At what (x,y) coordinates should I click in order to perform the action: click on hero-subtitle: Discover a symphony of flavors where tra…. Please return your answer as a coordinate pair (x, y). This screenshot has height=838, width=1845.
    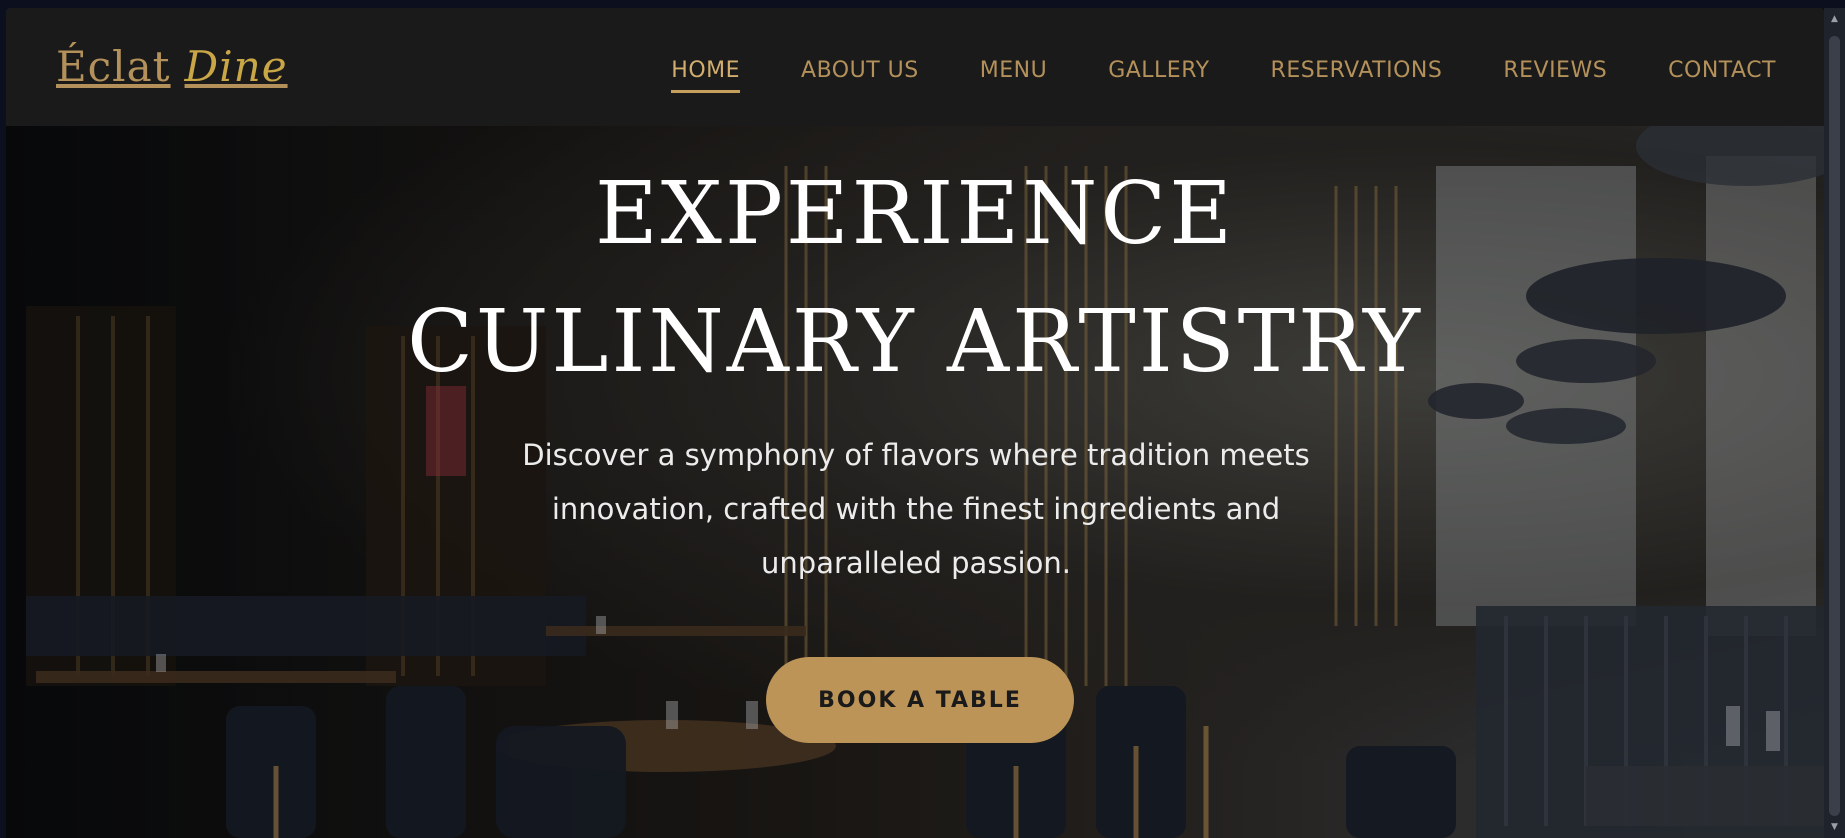
    Looking at the image, I should click on (916, 509).